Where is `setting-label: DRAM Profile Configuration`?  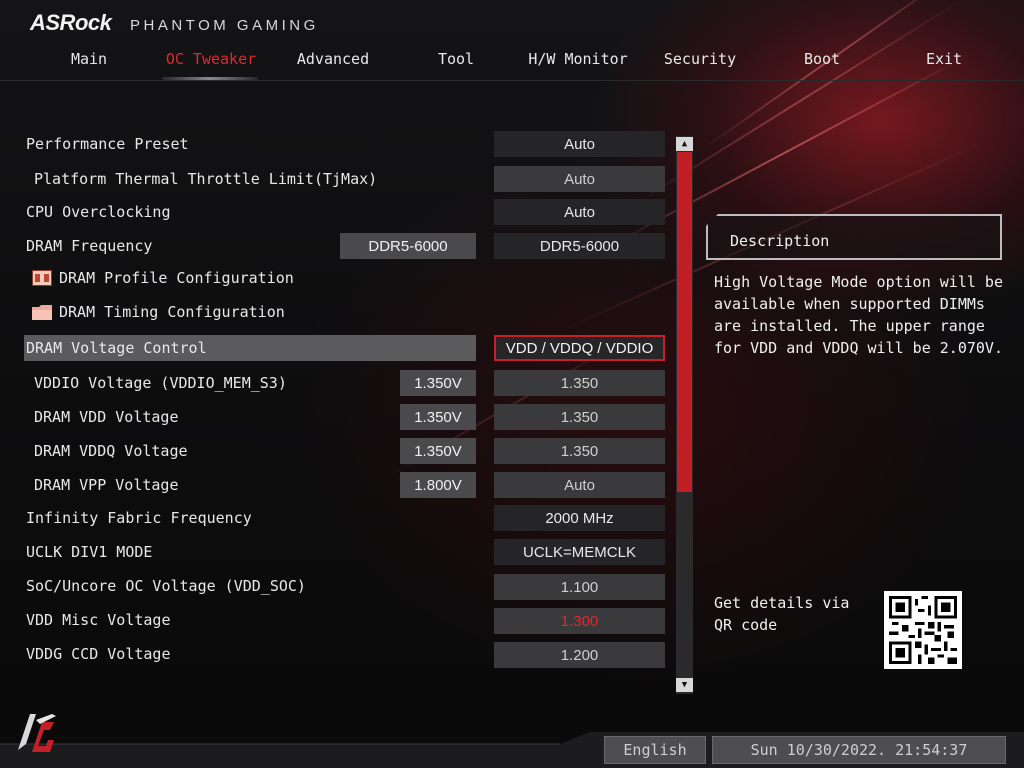 setting-label: DRAM Profile Configuration is located at coordinates (176, 278).